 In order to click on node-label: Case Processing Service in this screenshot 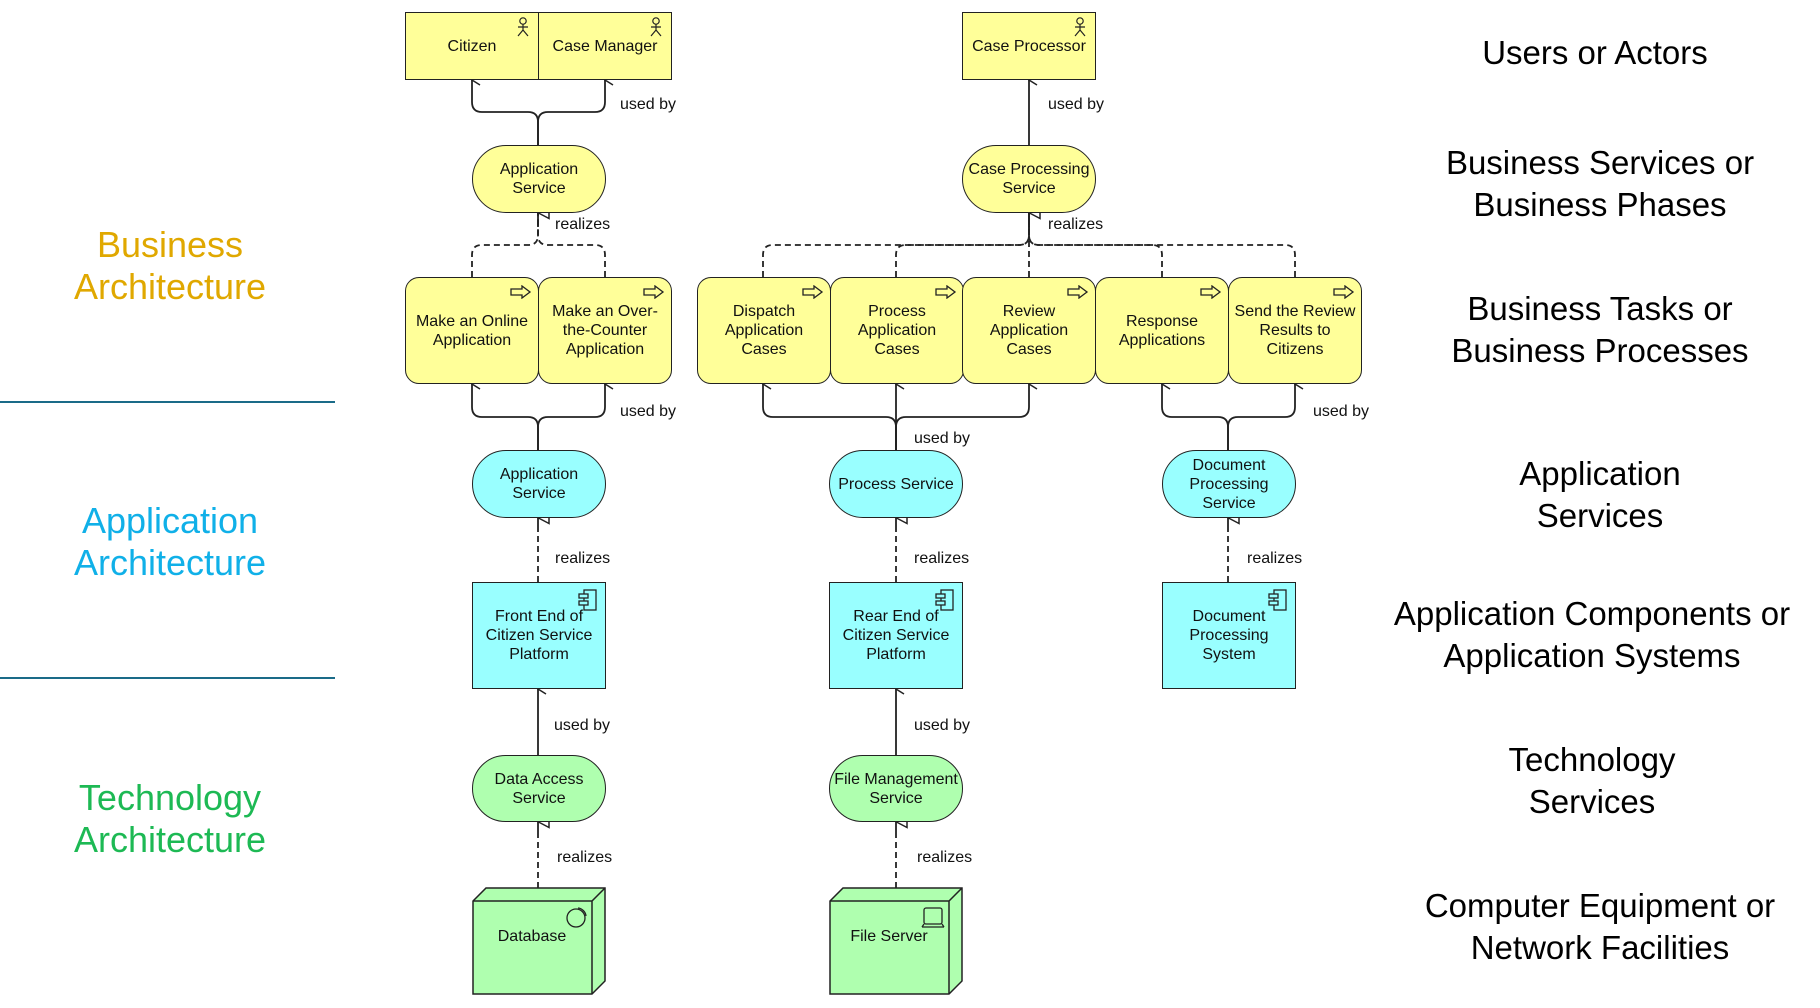, I will do `click(1029, 179)`.